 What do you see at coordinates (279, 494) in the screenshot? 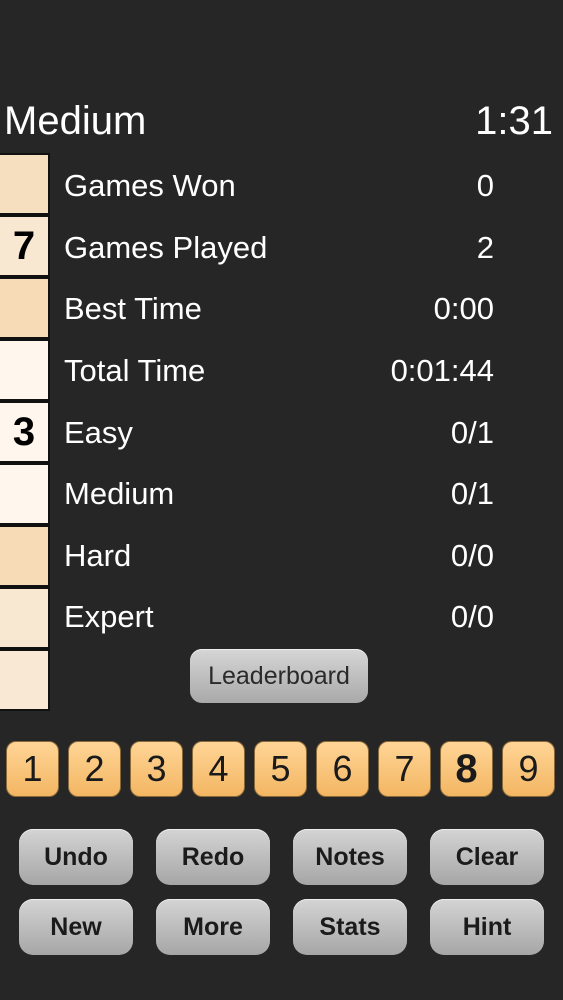
I see `stat-row-medium: Medium 0/1` at bounding box center [279, 494].